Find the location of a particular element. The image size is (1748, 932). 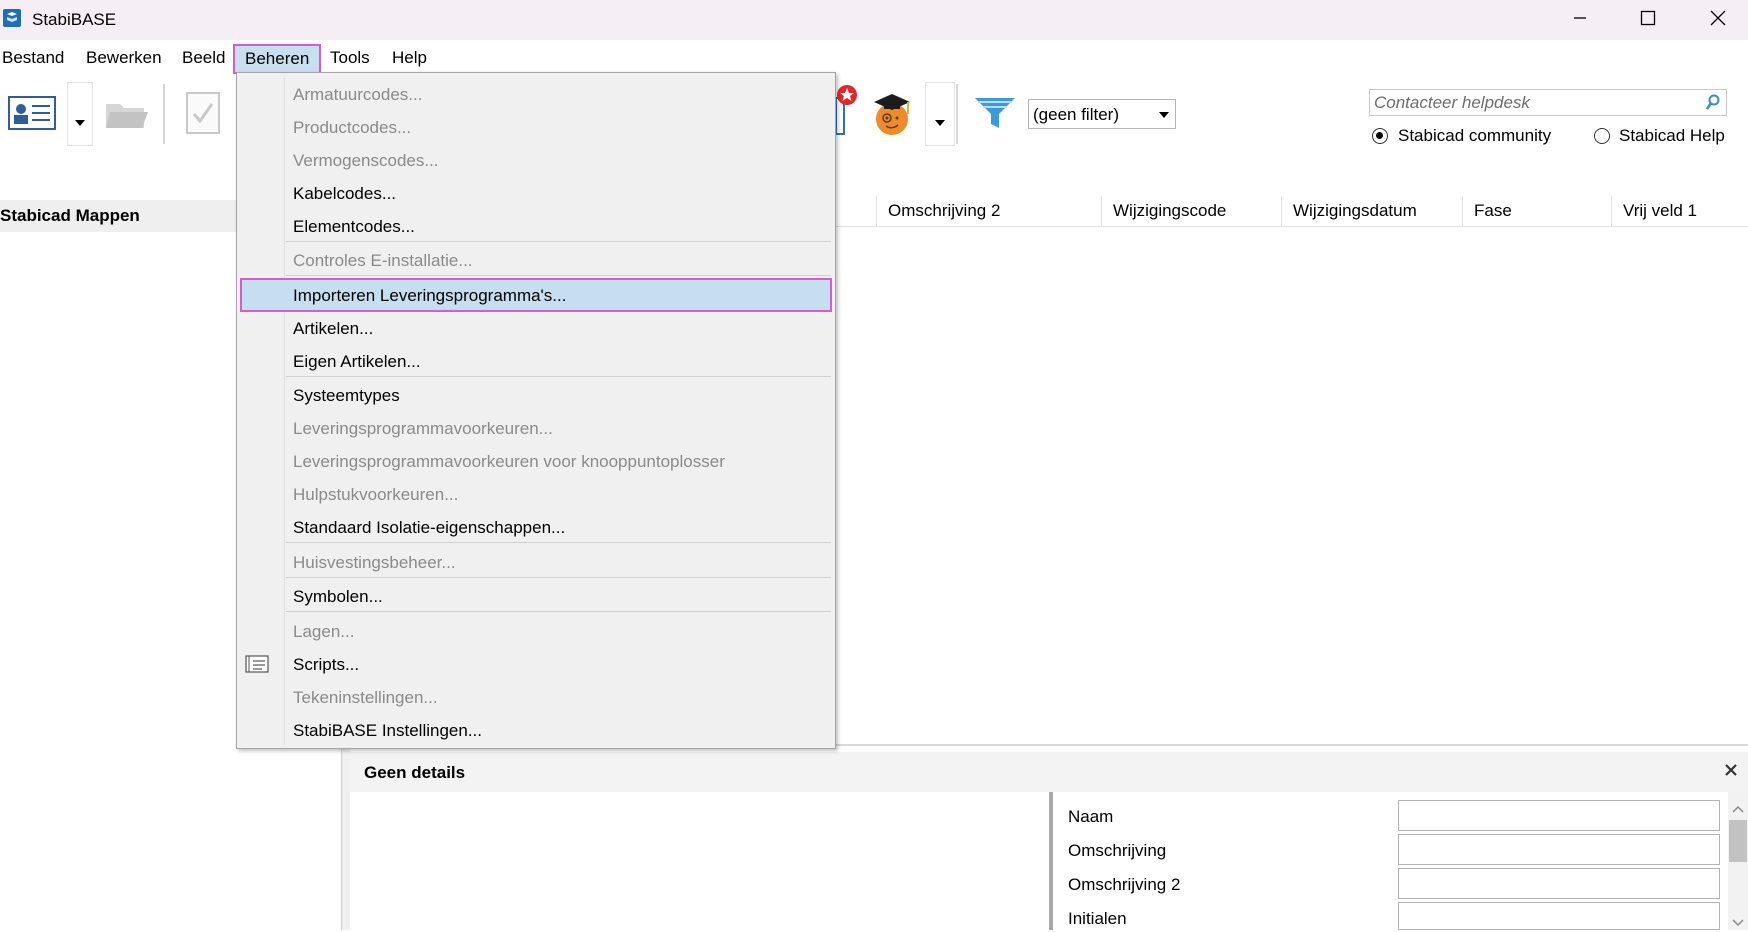

left-panel-header: Stabicad Mappen is located at coordinates (118, 216).